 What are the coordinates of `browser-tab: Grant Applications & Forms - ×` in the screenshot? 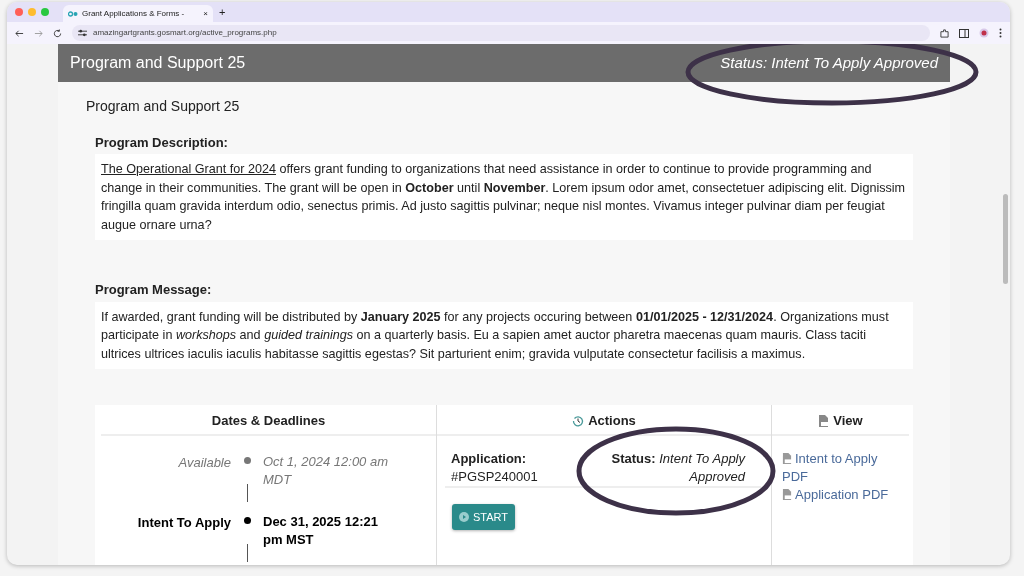 It's located at (138, 13).